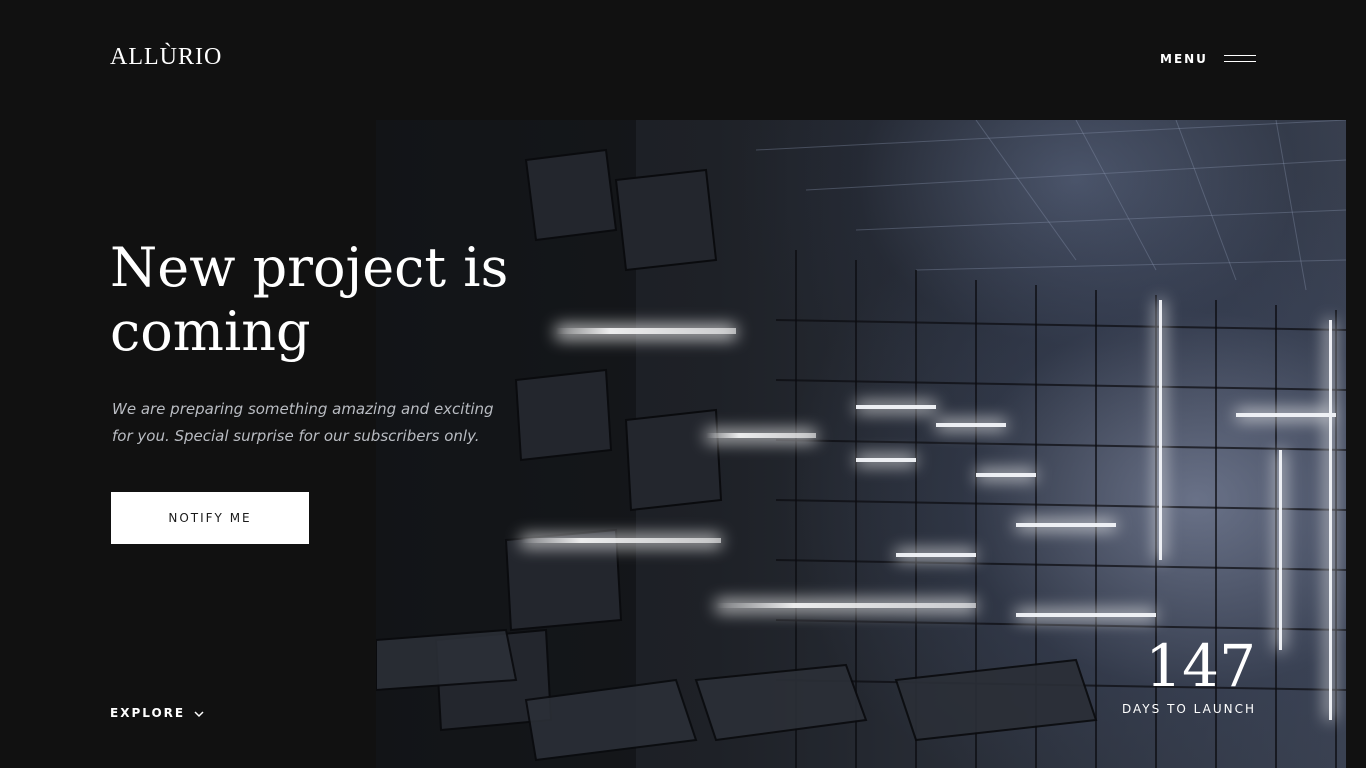  What do you see at coordinates (210, 518) in the screenshot?
I see `notify-me-button: NOTIFY ME` at bounding box center [210, 518].